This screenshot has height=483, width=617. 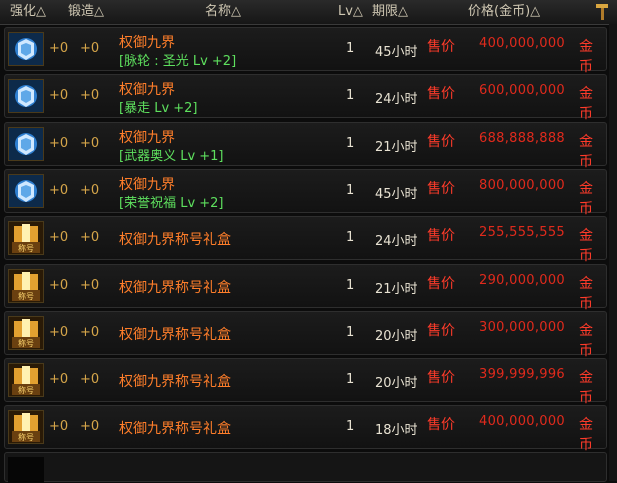 I want to click on price-value: 255,555,555, so click(x=522, y=232).